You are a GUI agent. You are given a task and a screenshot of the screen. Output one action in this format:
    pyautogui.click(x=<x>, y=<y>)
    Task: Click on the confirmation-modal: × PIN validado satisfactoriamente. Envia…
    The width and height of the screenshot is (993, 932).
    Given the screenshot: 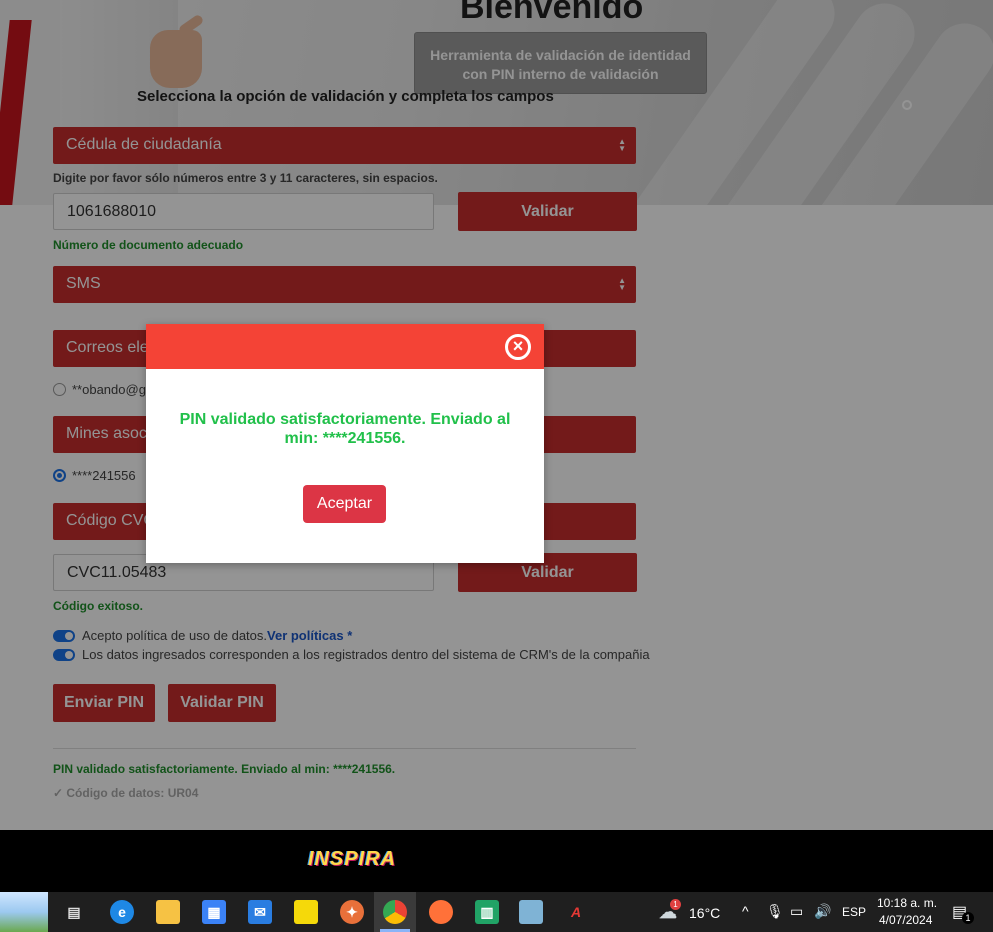 What is the action you would take?
    pyautogui.click(x=345, y=443)
    